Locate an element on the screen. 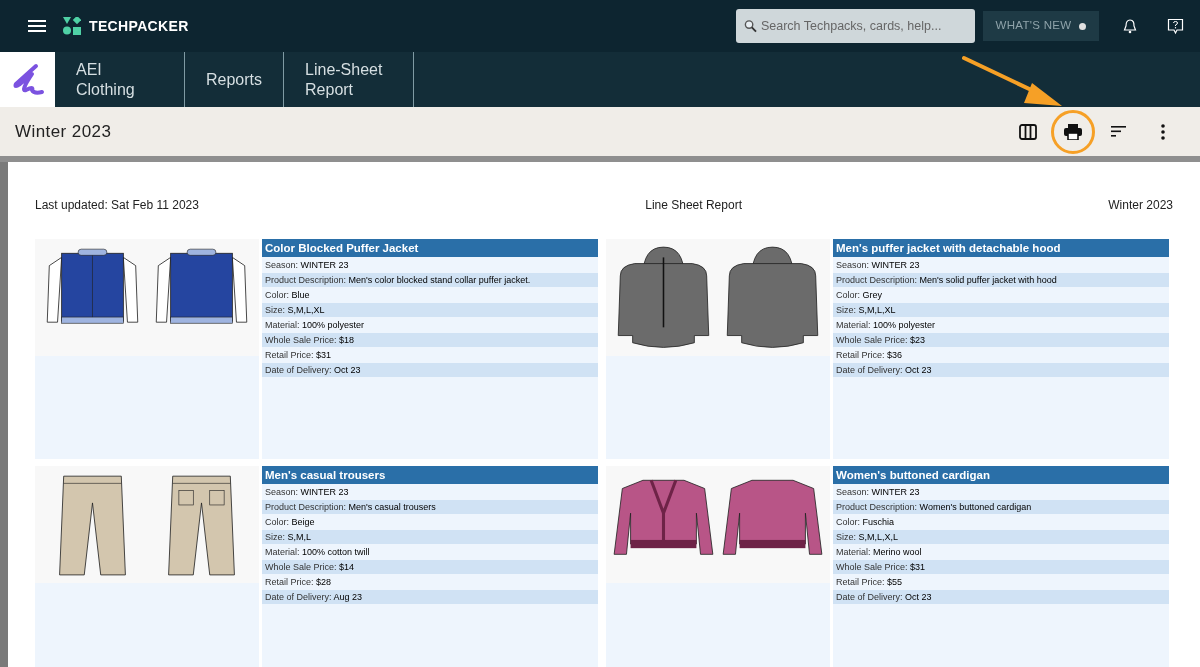  last-updated: Last updated: Sat Feb 11 2023 is located at coordinates (117, 204).